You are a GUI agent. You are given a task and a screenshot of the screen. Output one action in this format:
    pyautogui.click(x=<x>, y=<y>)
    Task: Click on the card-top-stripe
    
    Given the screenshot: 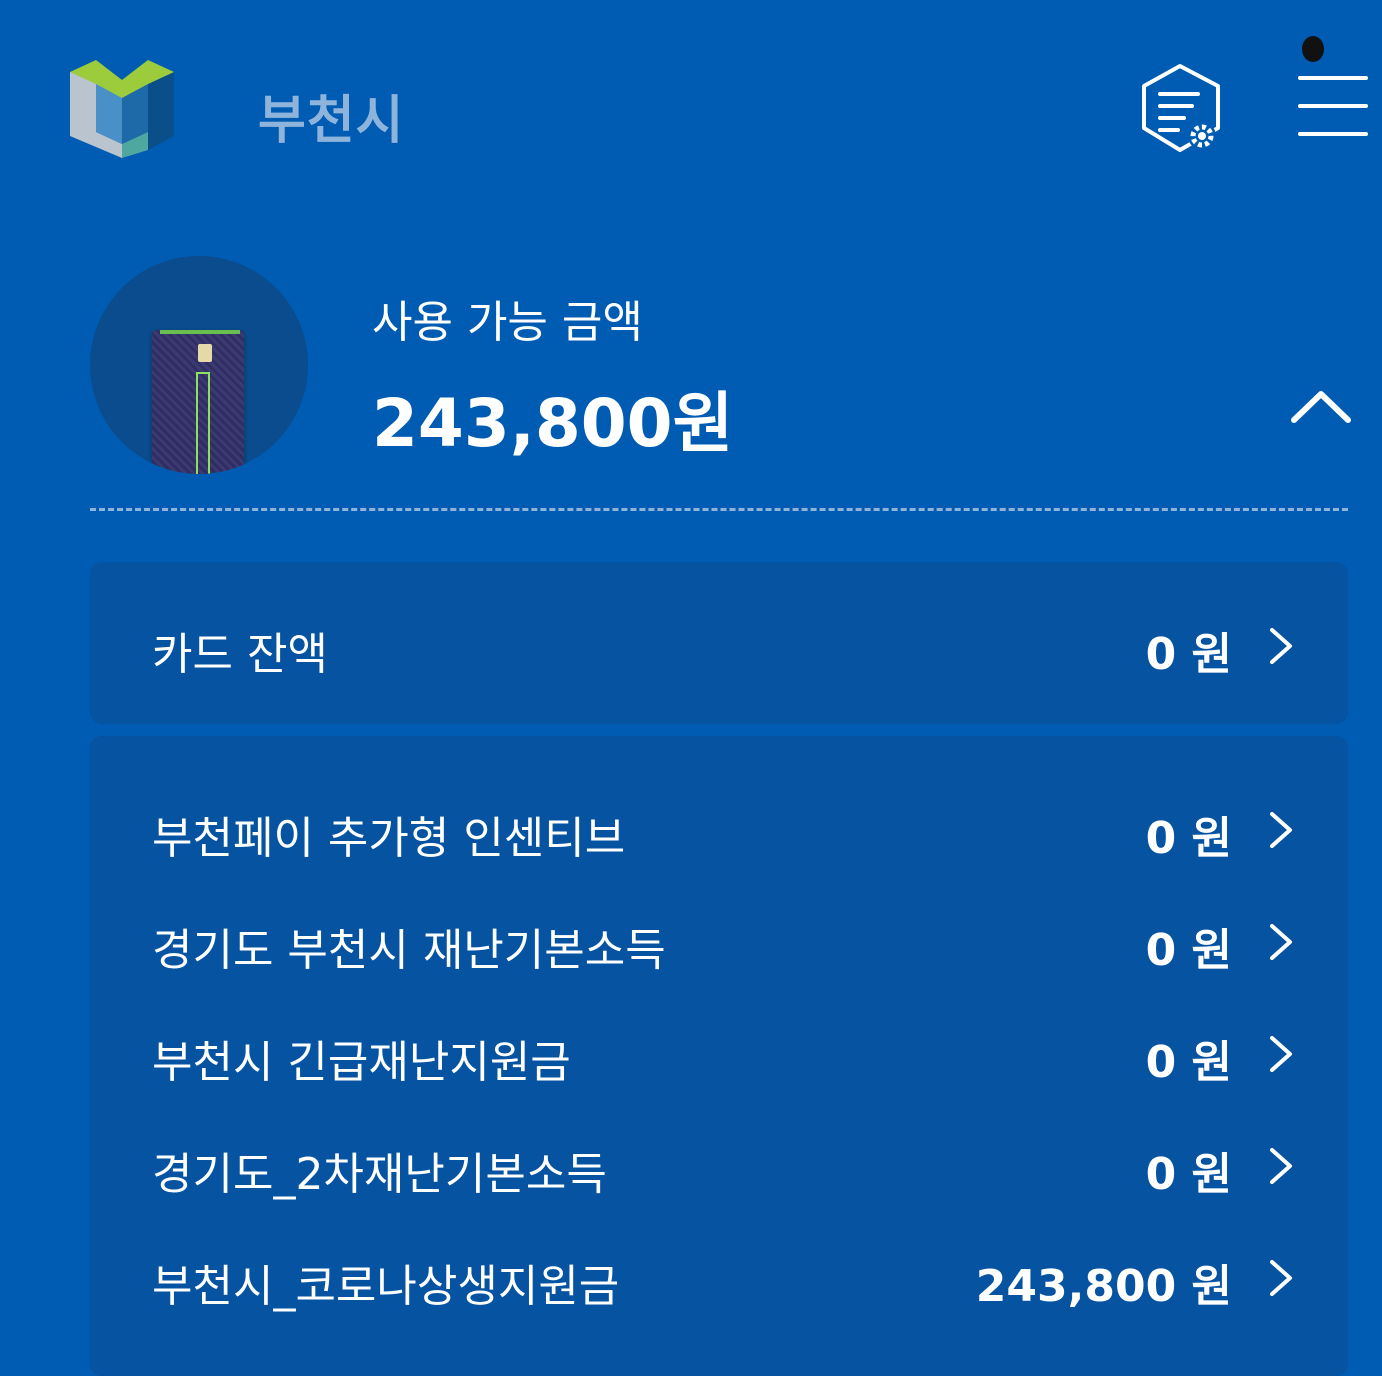 What is the action you would take?
    pyautogui.click(x=200, y=332)
    